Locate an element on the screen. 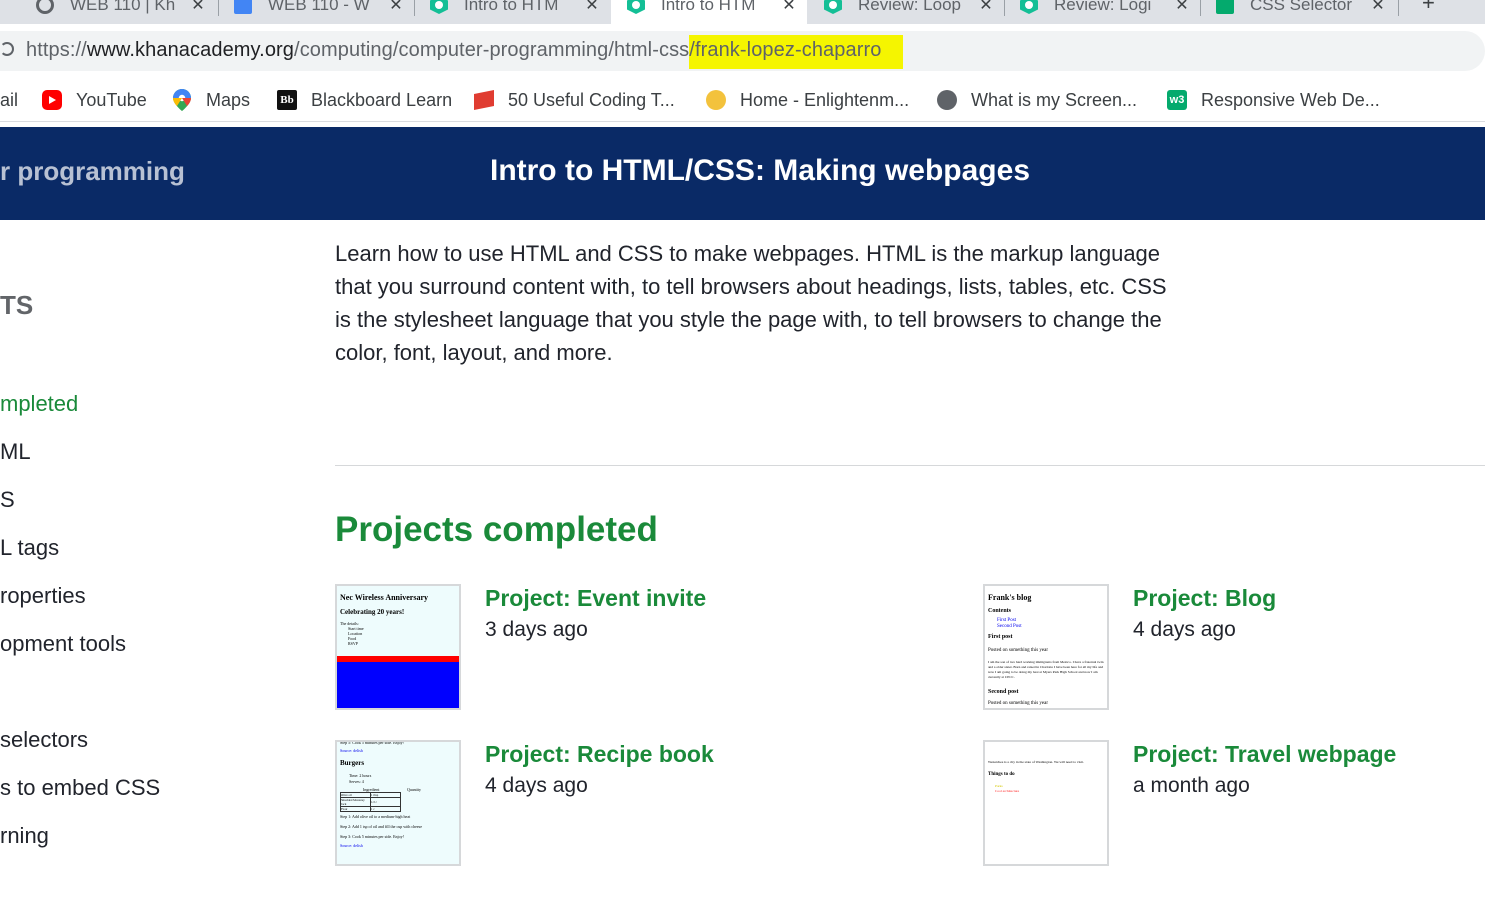 The width and height of the screenshot is (1485, 914). page-title: Intro to HTML/CSS: Making webpages is located at coordinates (759, 170).